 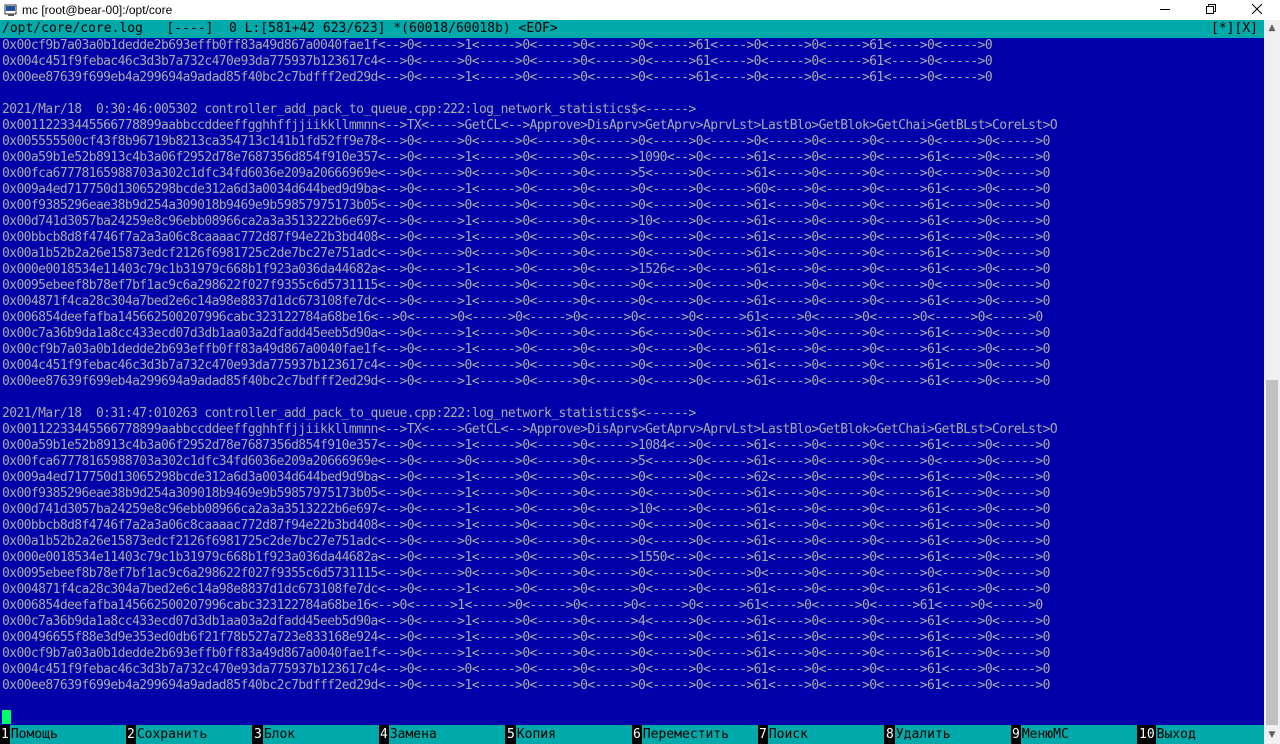 I want to click on fkey-6: 6 Переместить, so click(x=695, y=734).